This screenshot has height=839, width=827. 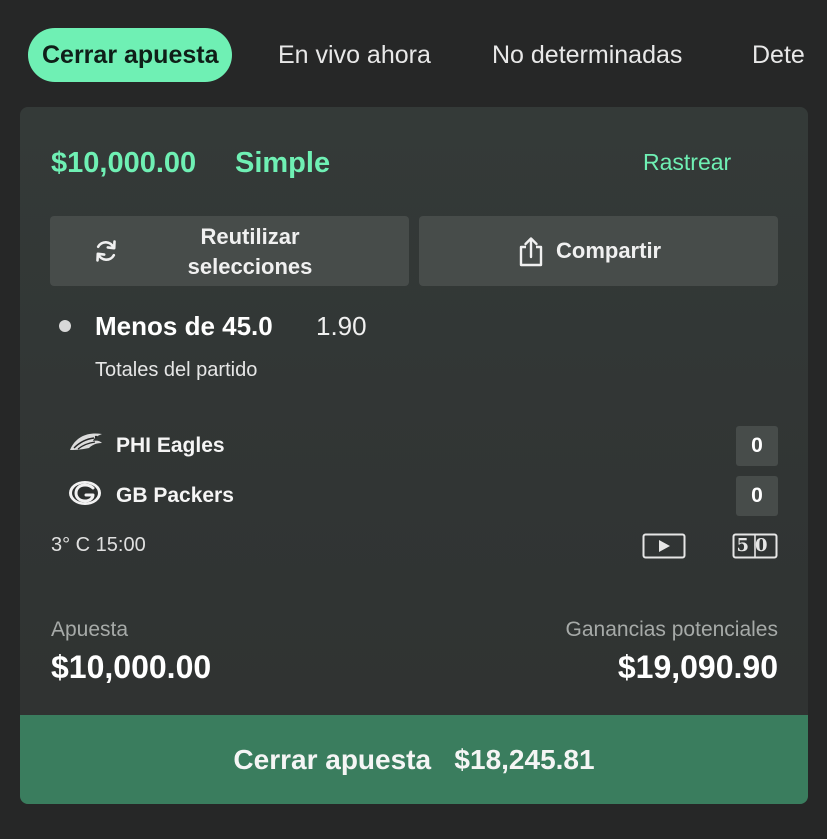 I want to click on tab-cerrar-apuesta: Cerrar apuesta, so click(x=130, y=55).